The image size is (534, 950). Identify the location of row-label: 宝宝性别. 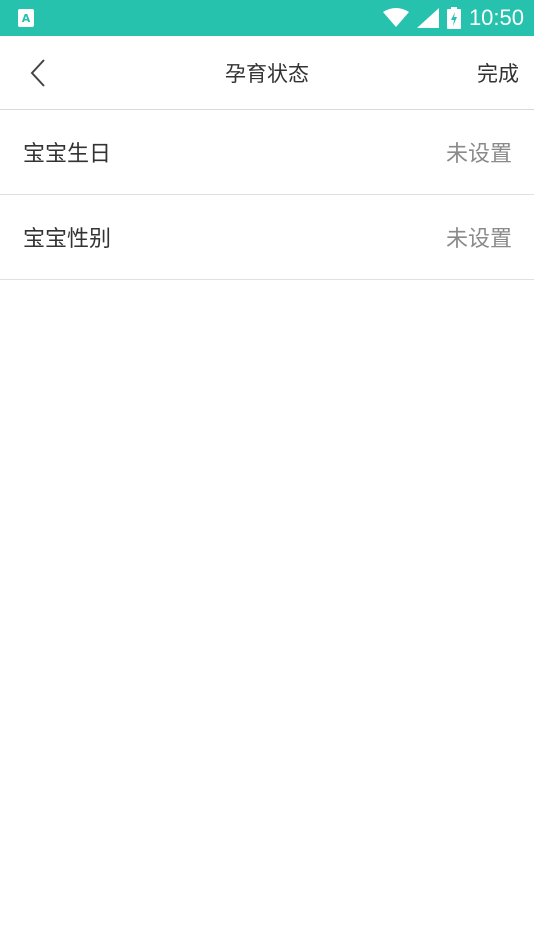
(67, 239).